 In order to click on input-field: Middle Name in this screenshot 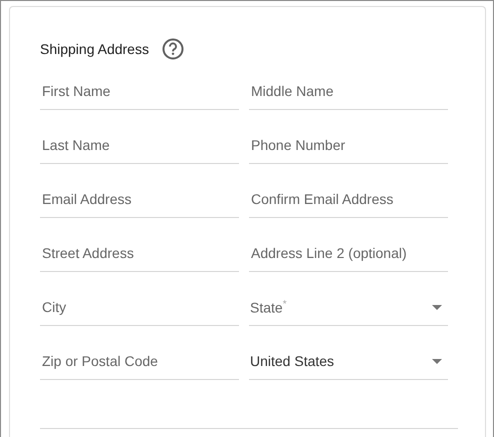, I will do `click(348, 91)`.